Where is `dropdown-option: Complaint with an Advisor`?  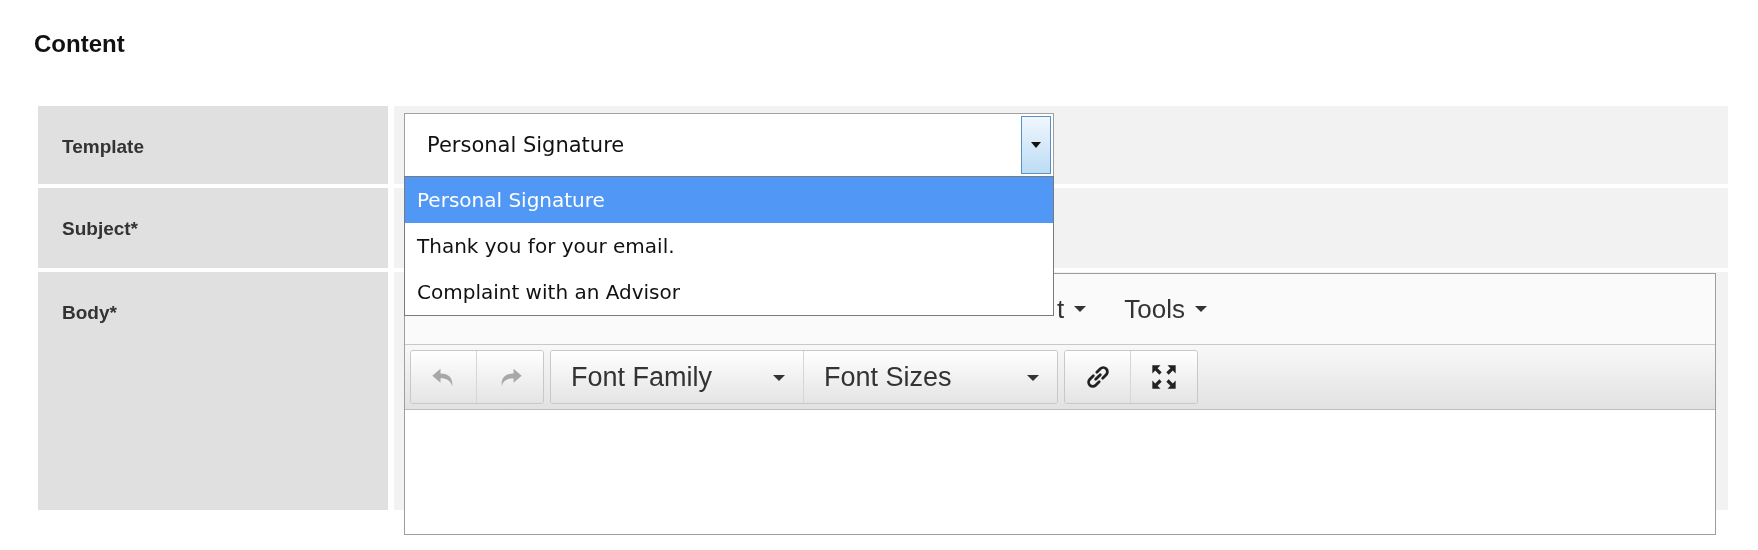 dropdown-option: Complaint with an Advisor is located at coordinates (729, 292).